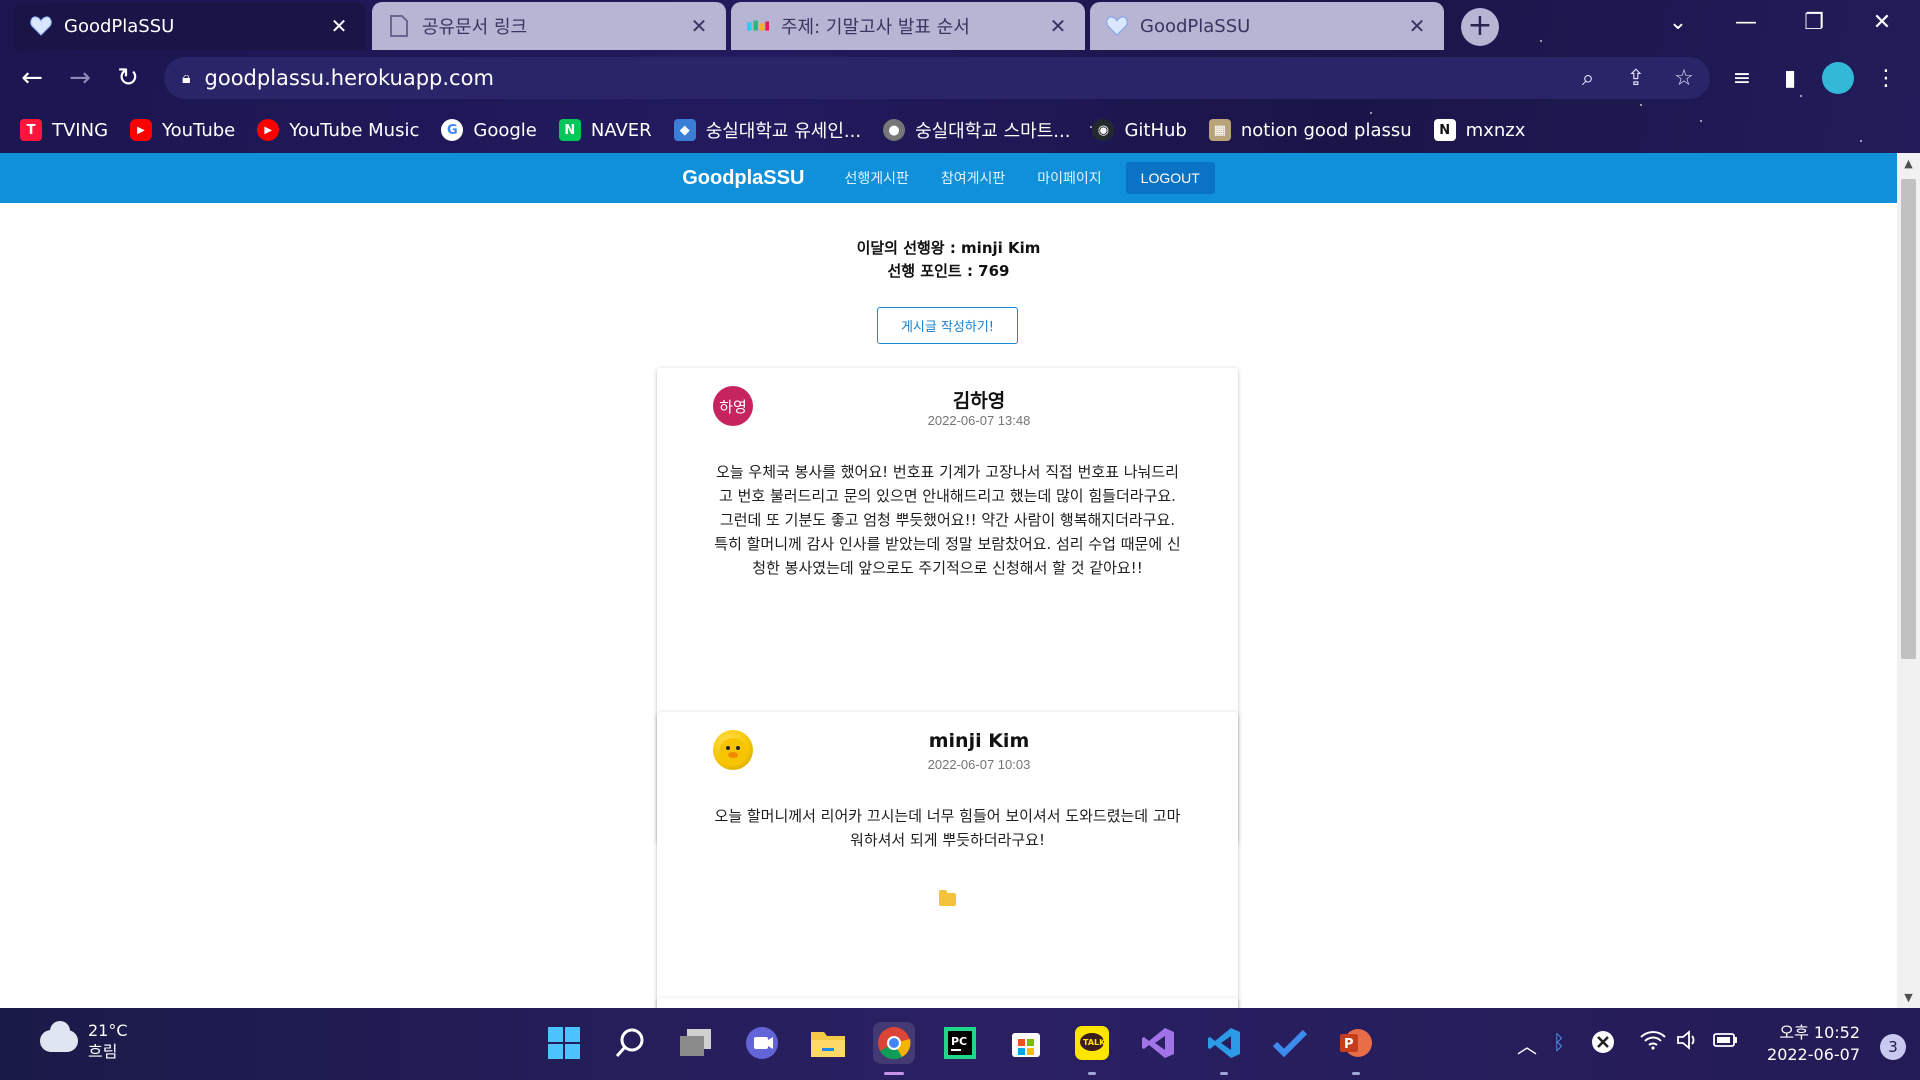 The image size is (1920, 1080). What do you see at coordinates (1790, 78) in the screenshot?
I see `side-panel-icon: ▮` at bounding box center [1790, 78].